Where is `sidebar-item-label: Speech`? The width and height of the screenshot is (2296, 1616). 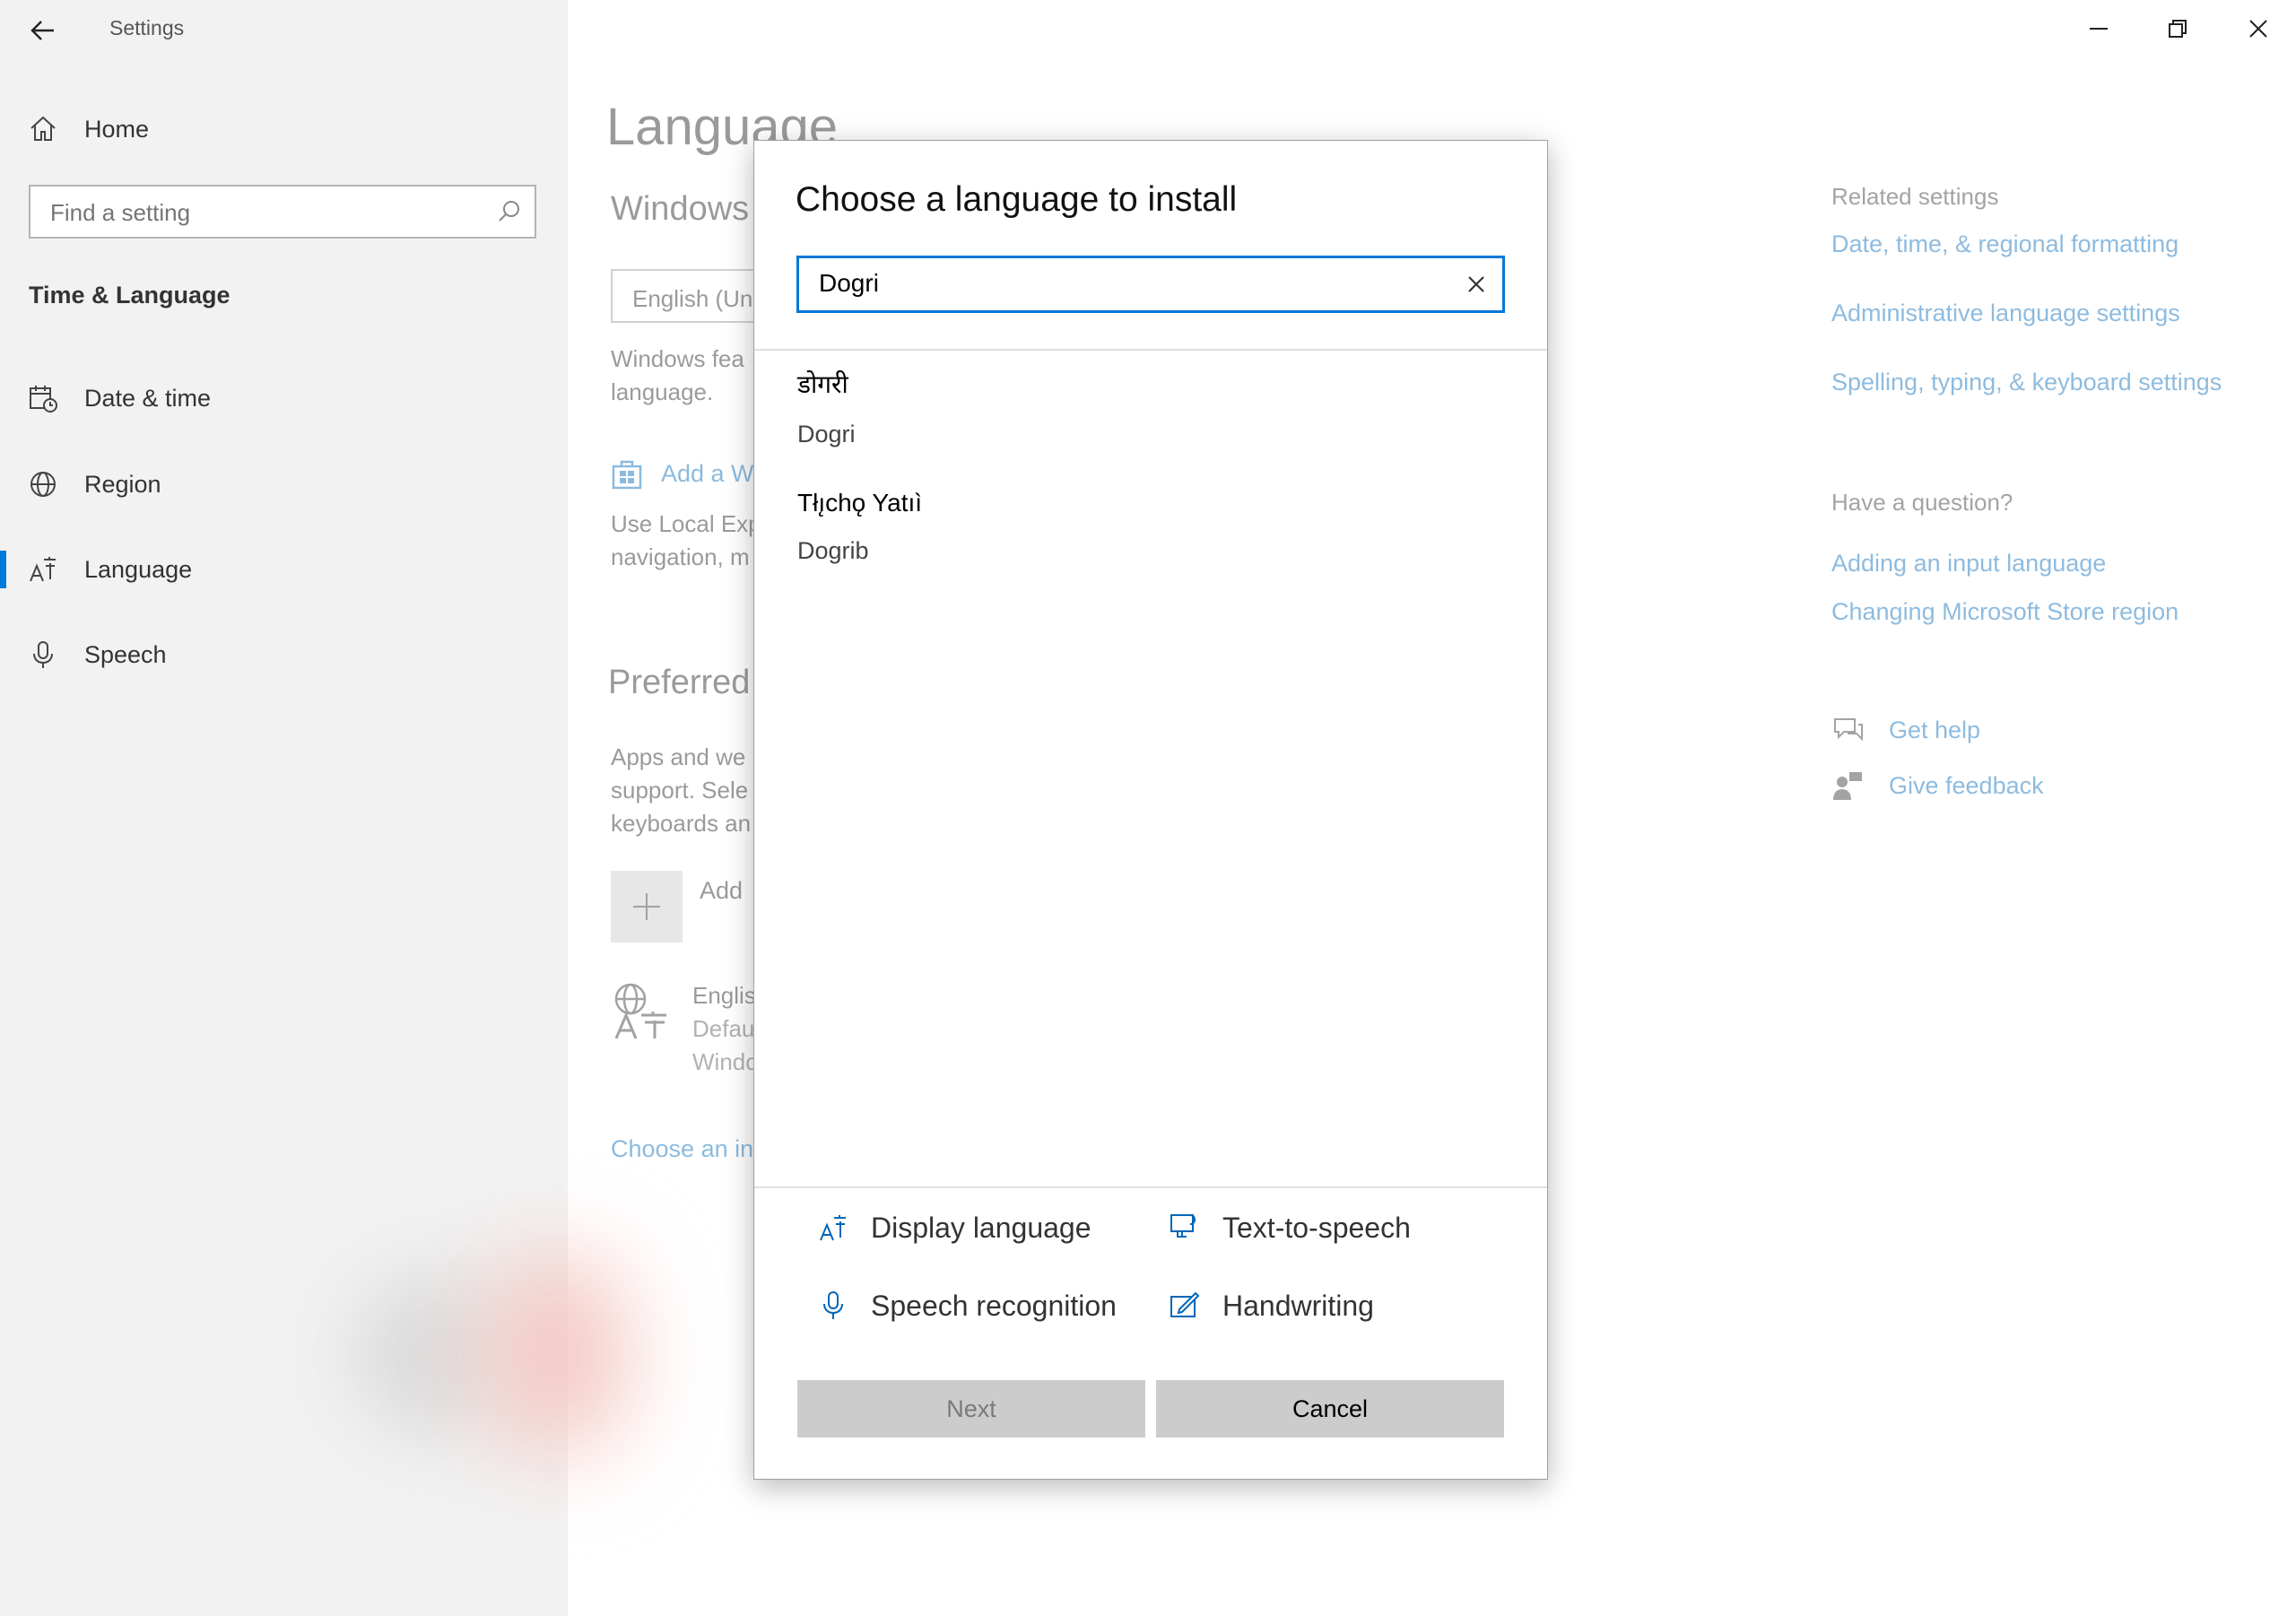
sidebar-item-label: Speech is located at coordinates (125, 654).